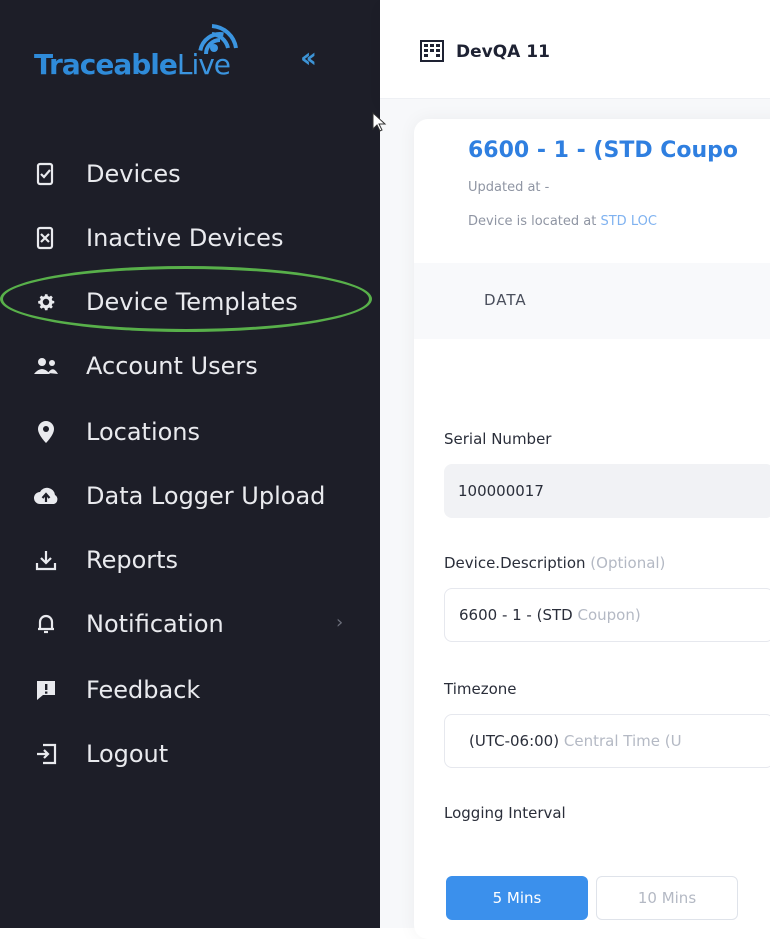  Describe the element at coordinates (498, 439) in the screenshot. I see `serial-number-label: Serial Number` at that location.